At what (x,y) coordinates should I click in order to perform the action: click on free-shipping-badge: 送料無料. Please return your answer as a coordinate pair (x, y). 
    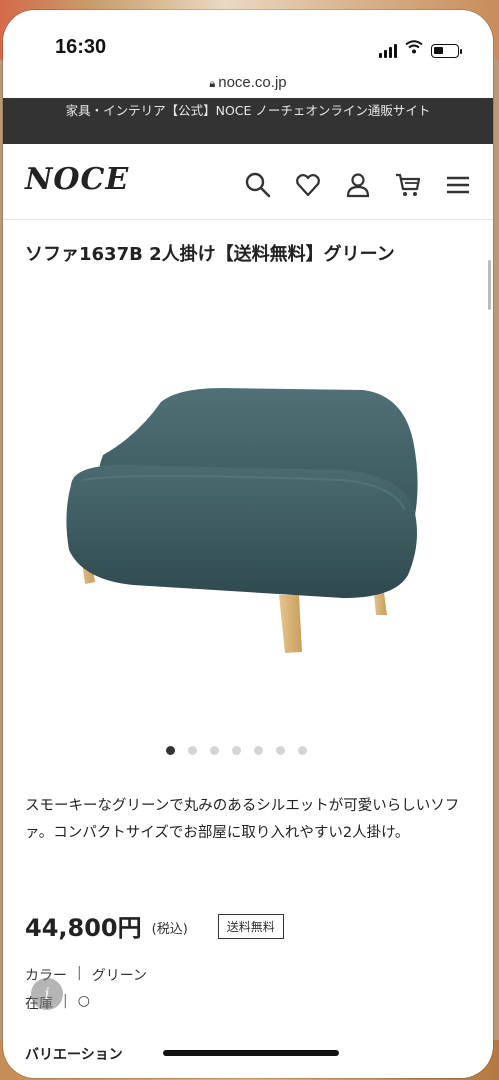
    Looking at the image, I should click on (250, 926).